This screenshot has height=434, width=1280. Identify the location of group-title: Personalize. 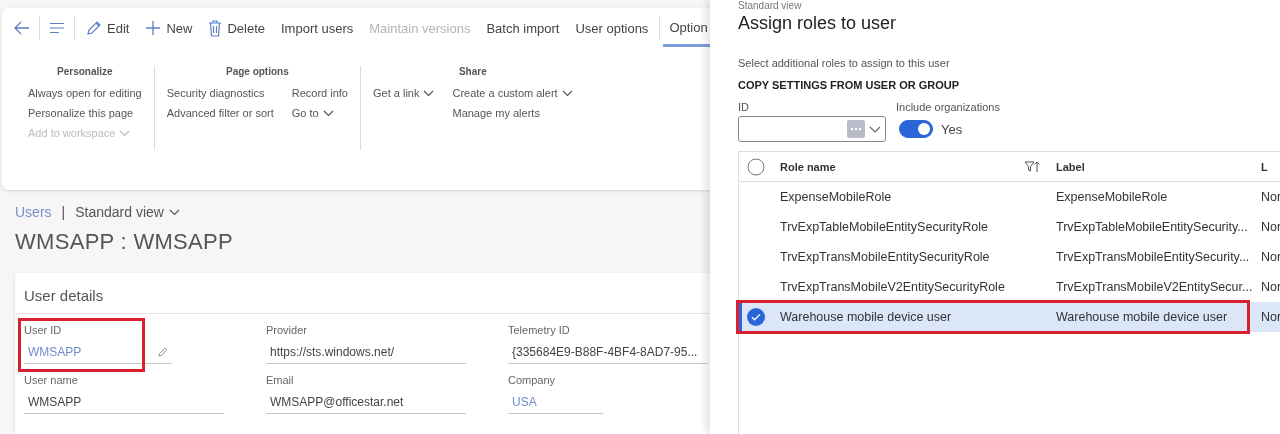
(85, 71).